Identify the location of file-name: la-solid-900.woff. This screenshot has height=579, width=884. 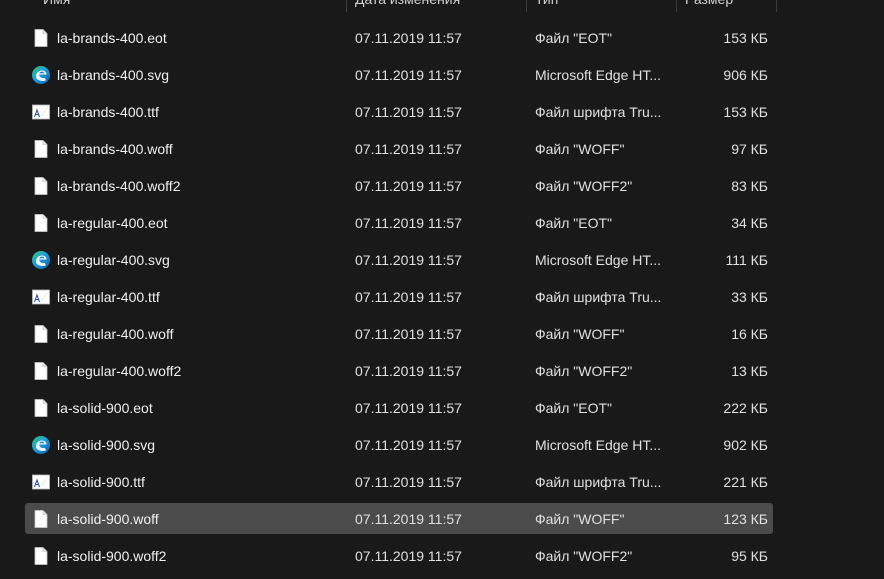
(108, 519).